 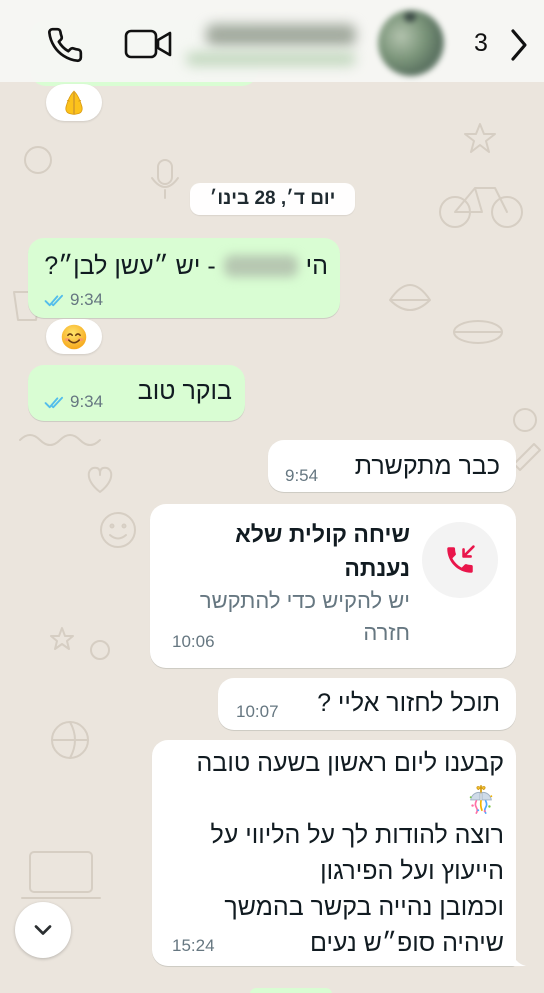 I want to click on scroll-to-bottom-button, so click(x=43, y=930).